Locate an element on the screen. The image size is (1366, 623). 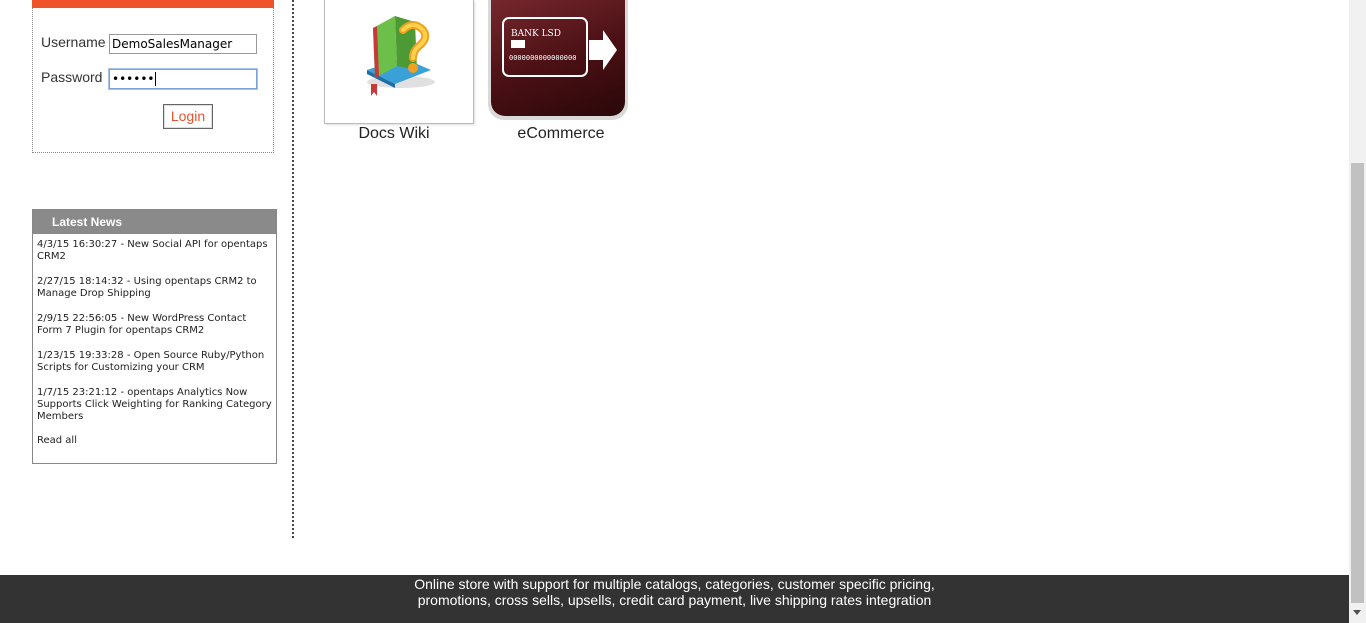
ecommerce-tile: BANK LSD 0000000000000000 is located at coordinates (558, 60).